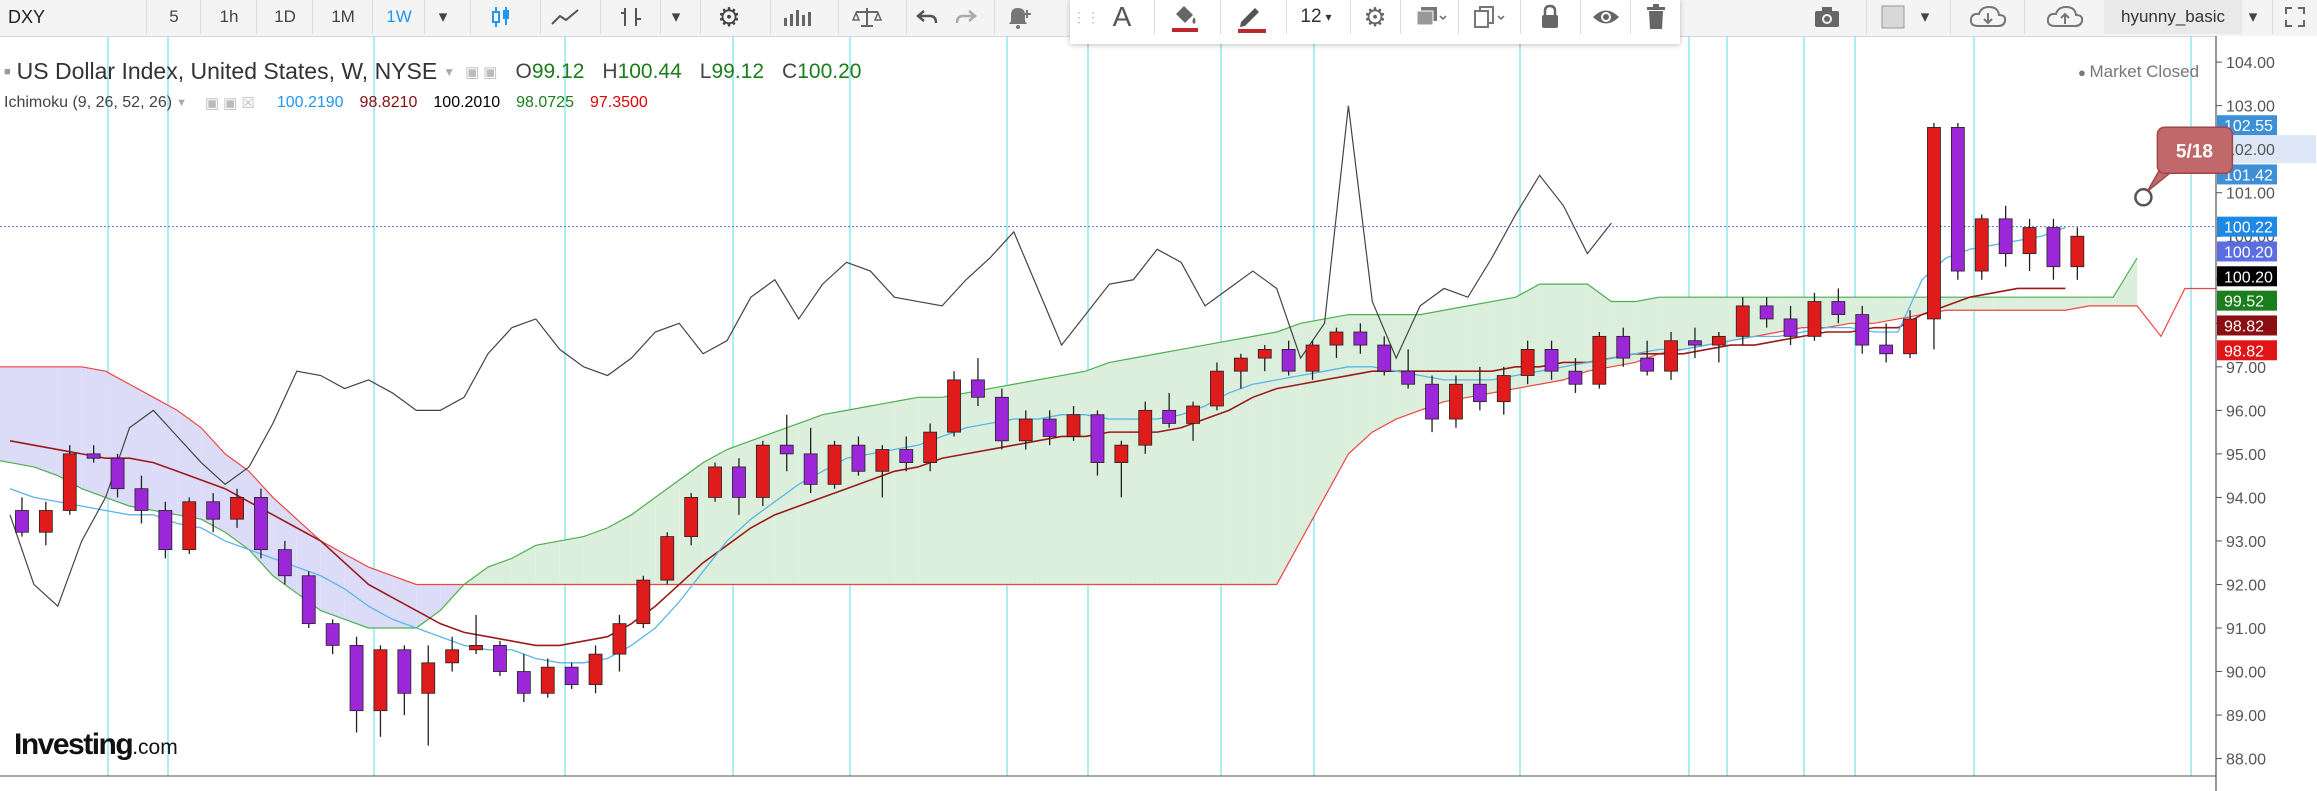  Describe the element at coordinates (1429, 17) in the screenshot. I see `layers-button` at that location.